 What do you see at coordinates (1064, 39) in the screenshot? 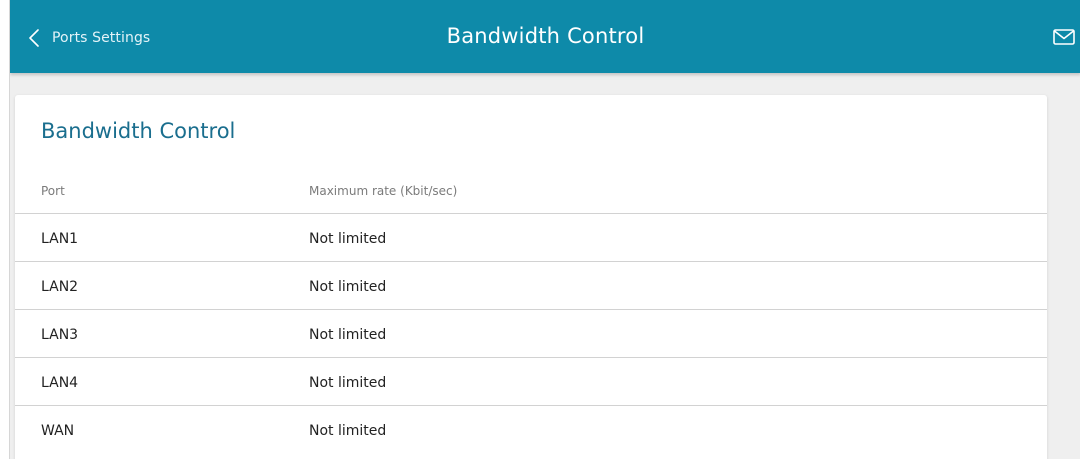
I see `mail-icon` at bounding box center [1064, 39].